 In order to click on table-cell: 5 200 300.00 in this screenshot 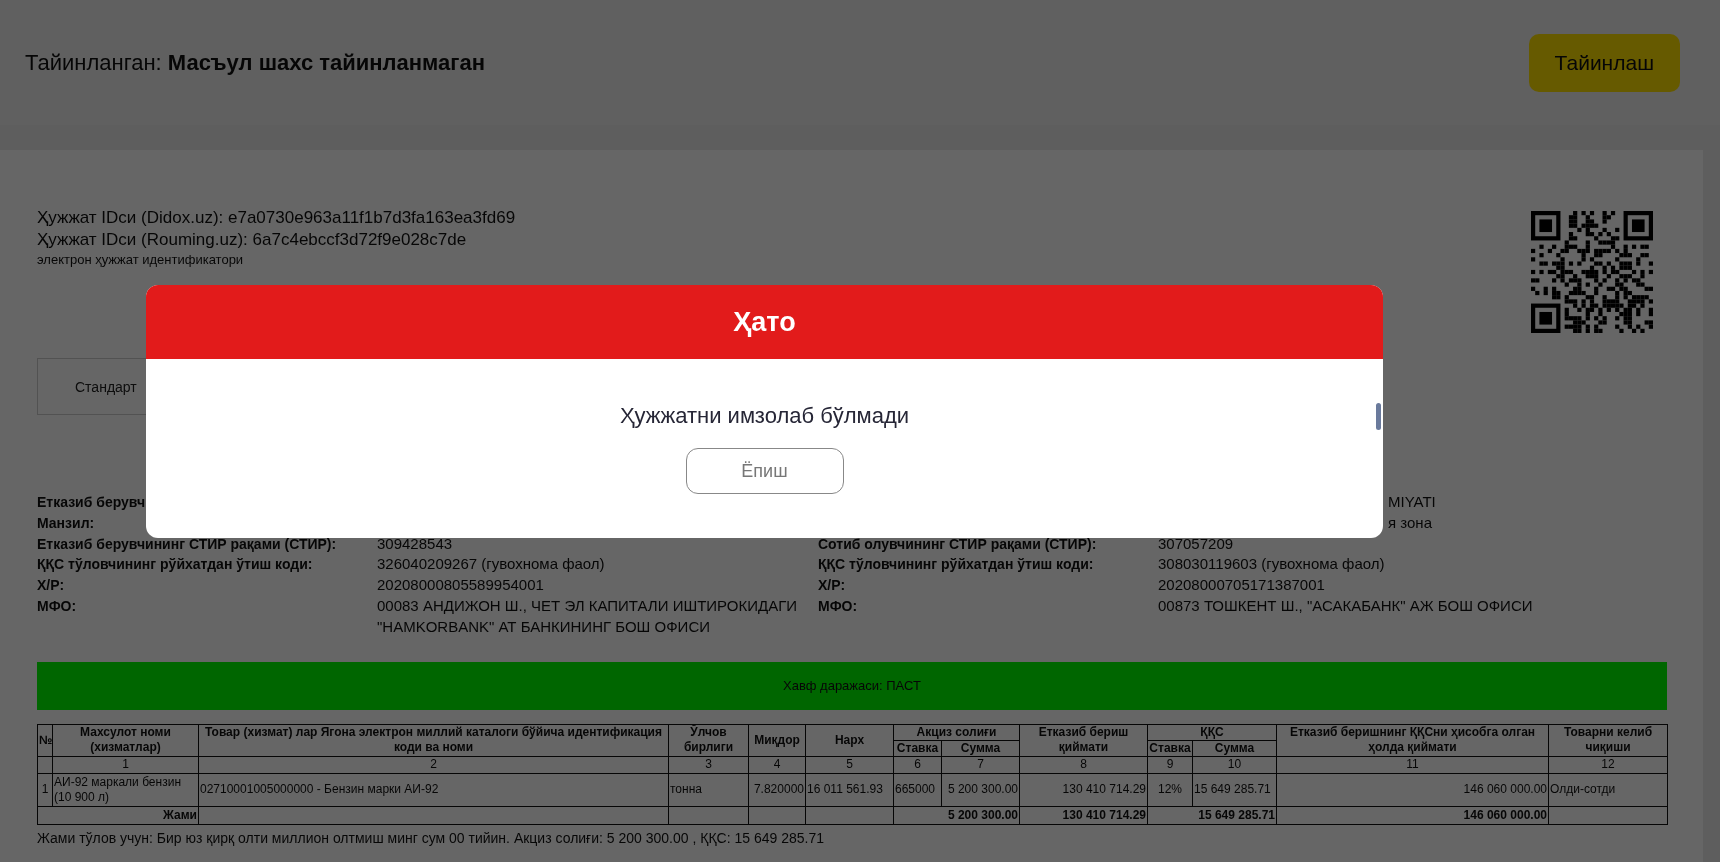, I will do `click(980, 790)`.